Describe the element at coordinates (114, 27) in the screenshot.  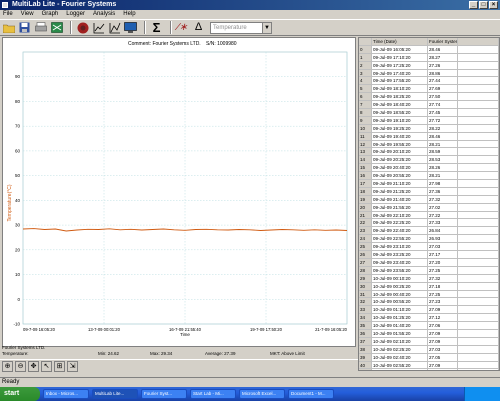
I see `data-table-icon` at that location.